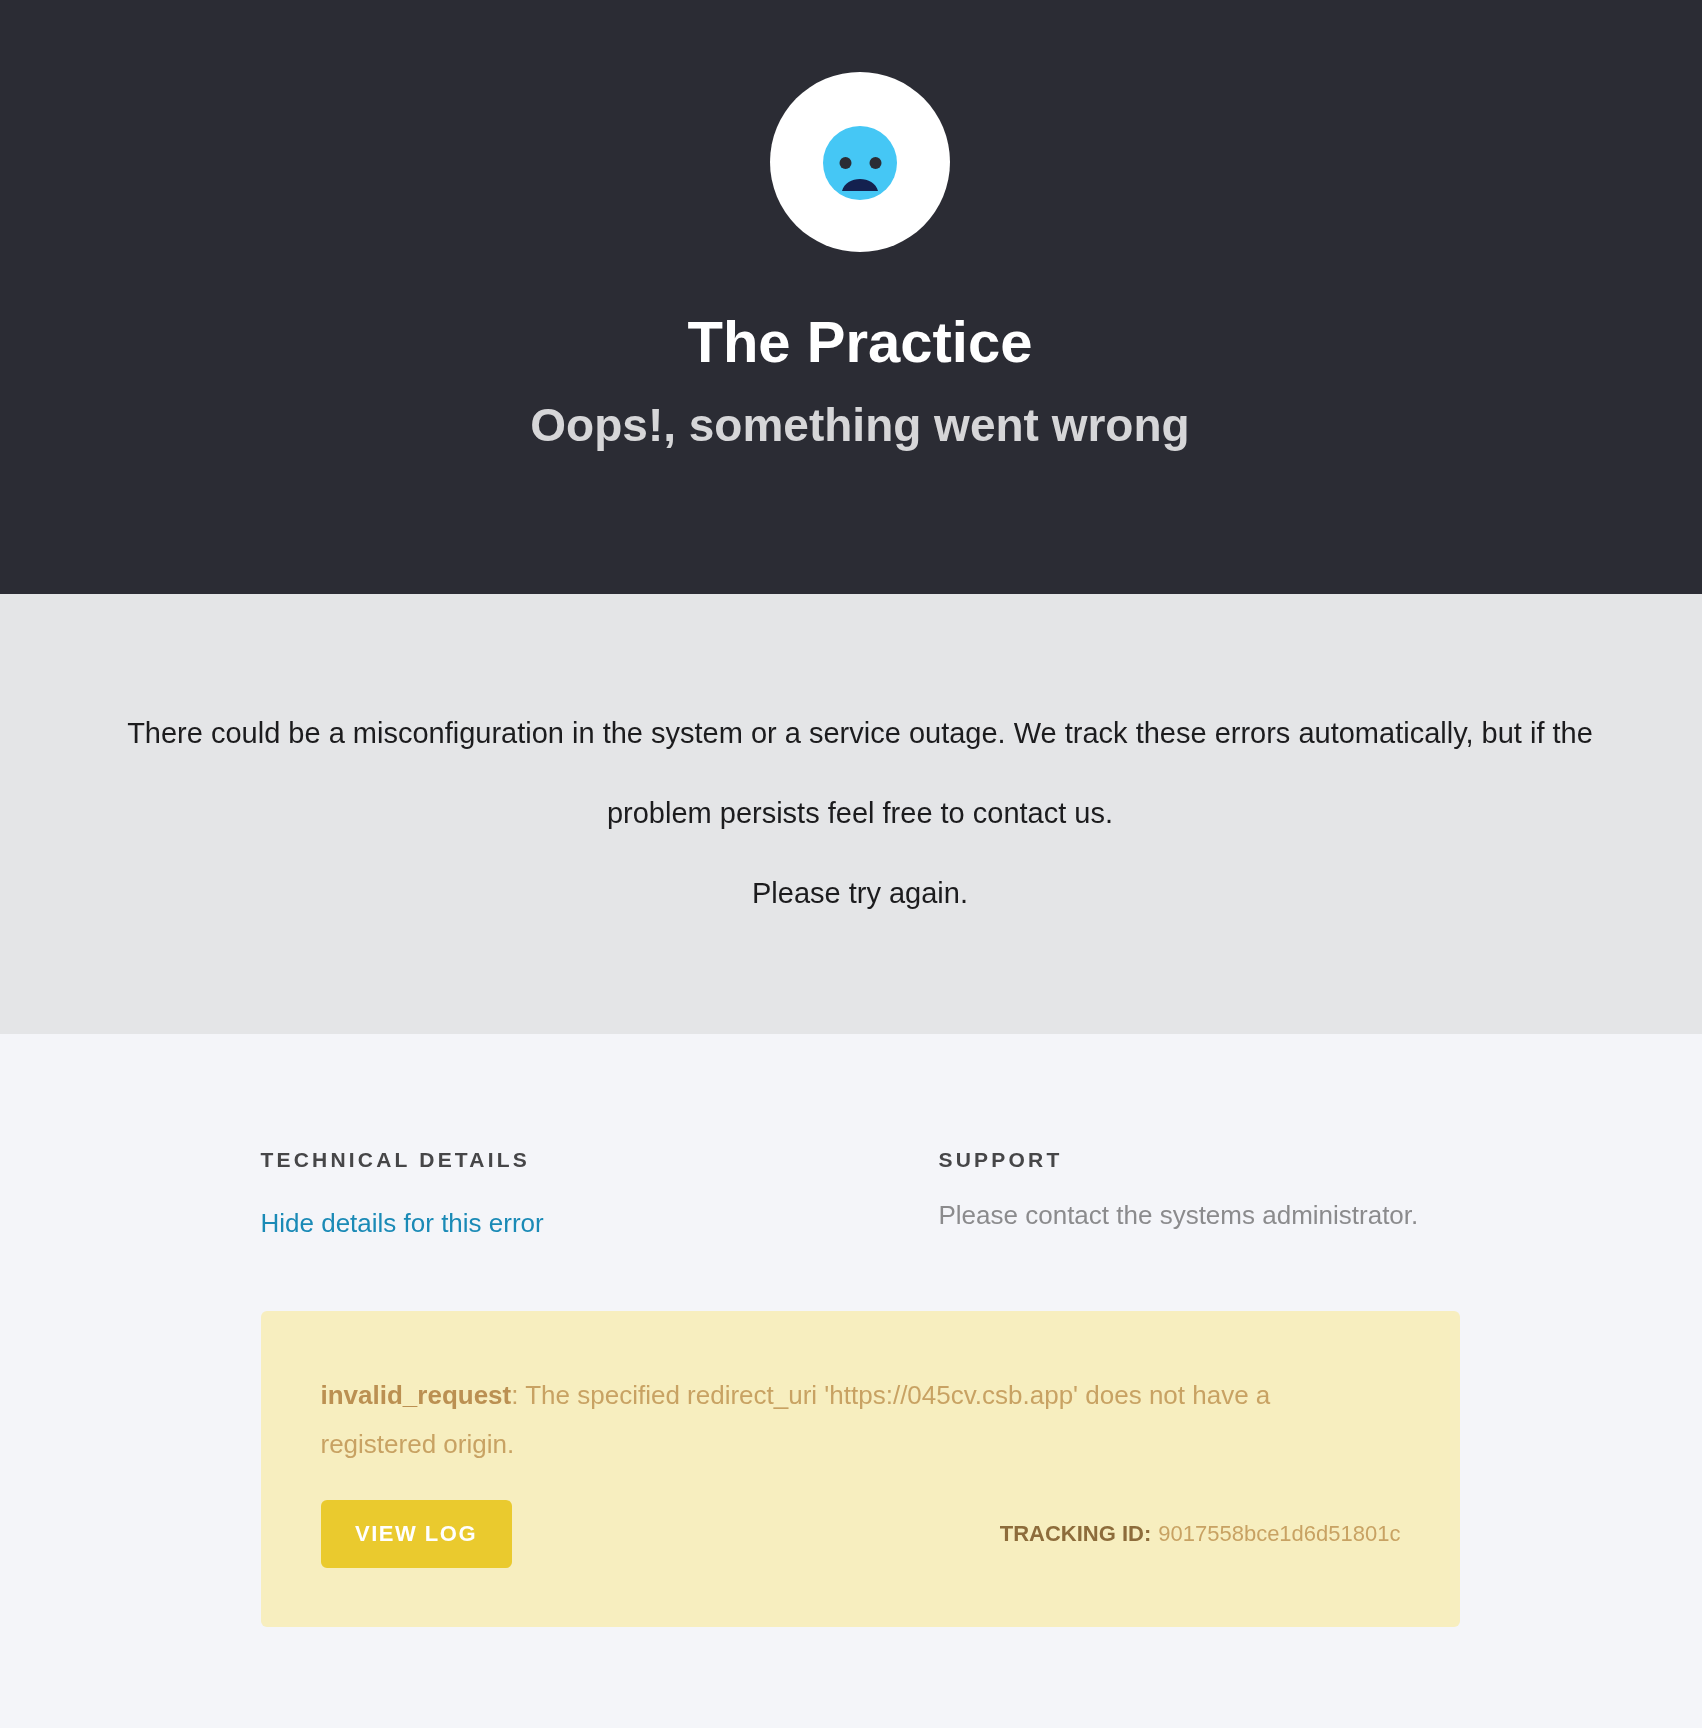 This screenshot has height=1728, width=1702. Describe the element at coordinates (796, 1420) in the screenshot. I see `error-message: invalid_request: The specified redirect_uri 'https://045cv.csb.app' does not have a registered origin.` at that location.